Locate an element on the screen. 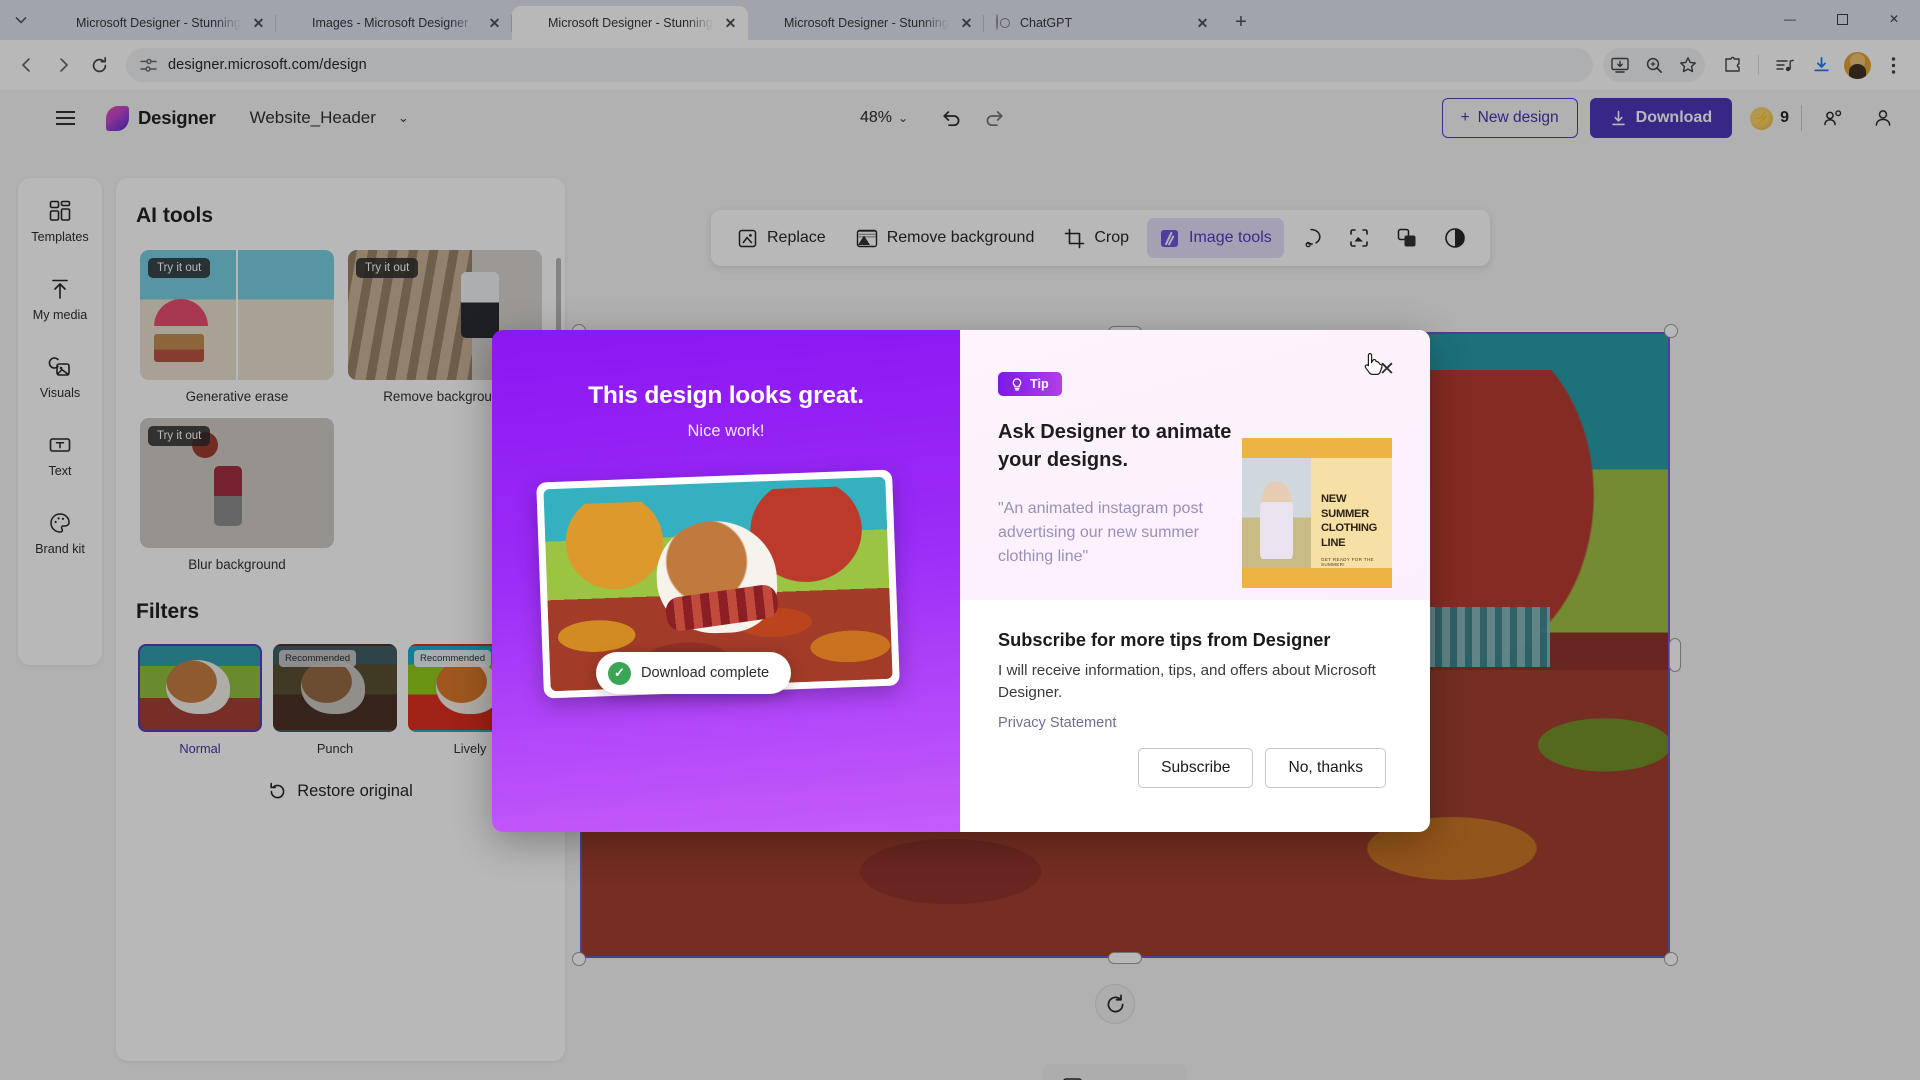  toast-text: Download complete is located at coordinates (705, 673).